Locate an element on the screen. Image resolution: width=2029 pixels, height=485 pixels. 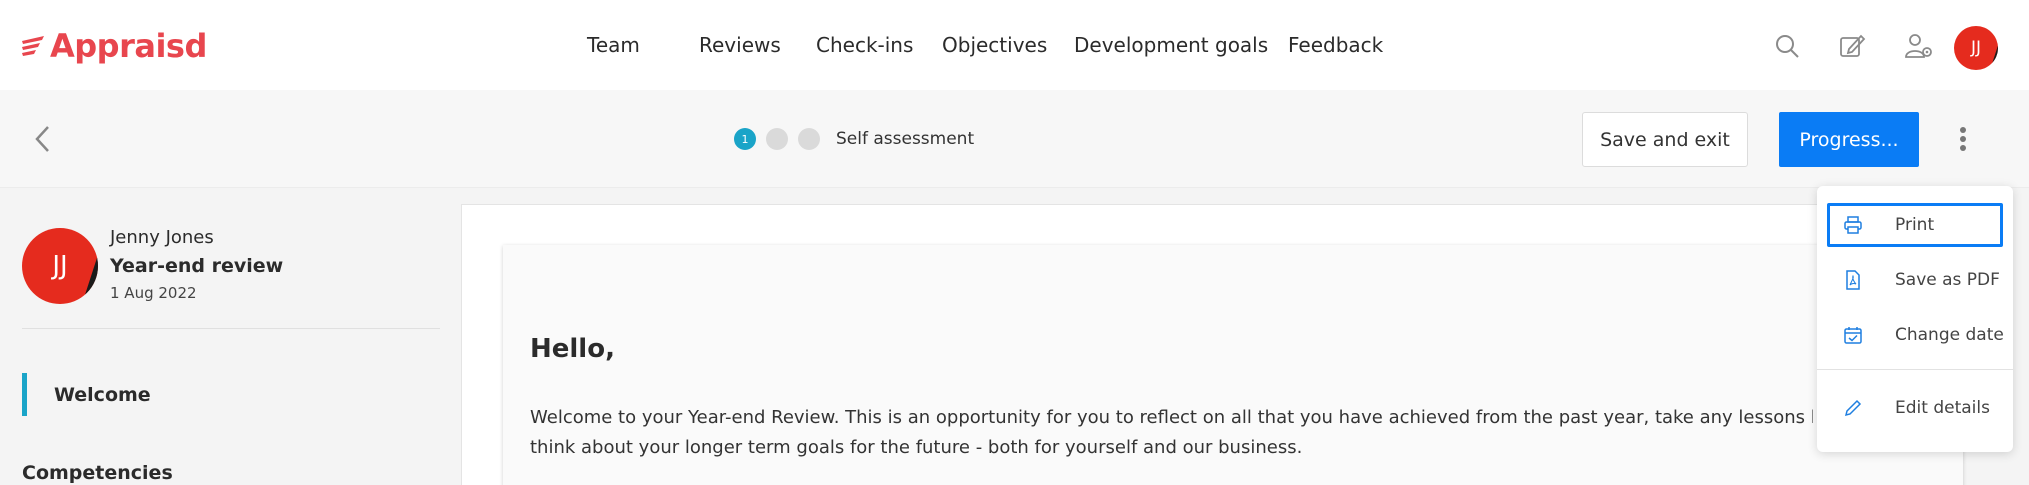
nav-objectives: Objectives is located at coordinates (994, 45).